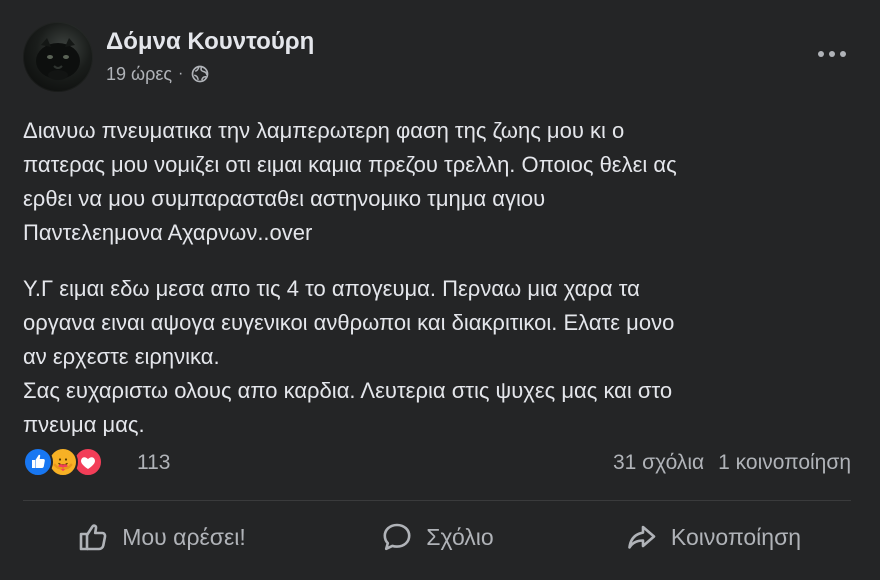  What do you see at coordinates (38, 462) in the screenshot?
I see `like-reaction-icon` at bounding box center [38, 462].